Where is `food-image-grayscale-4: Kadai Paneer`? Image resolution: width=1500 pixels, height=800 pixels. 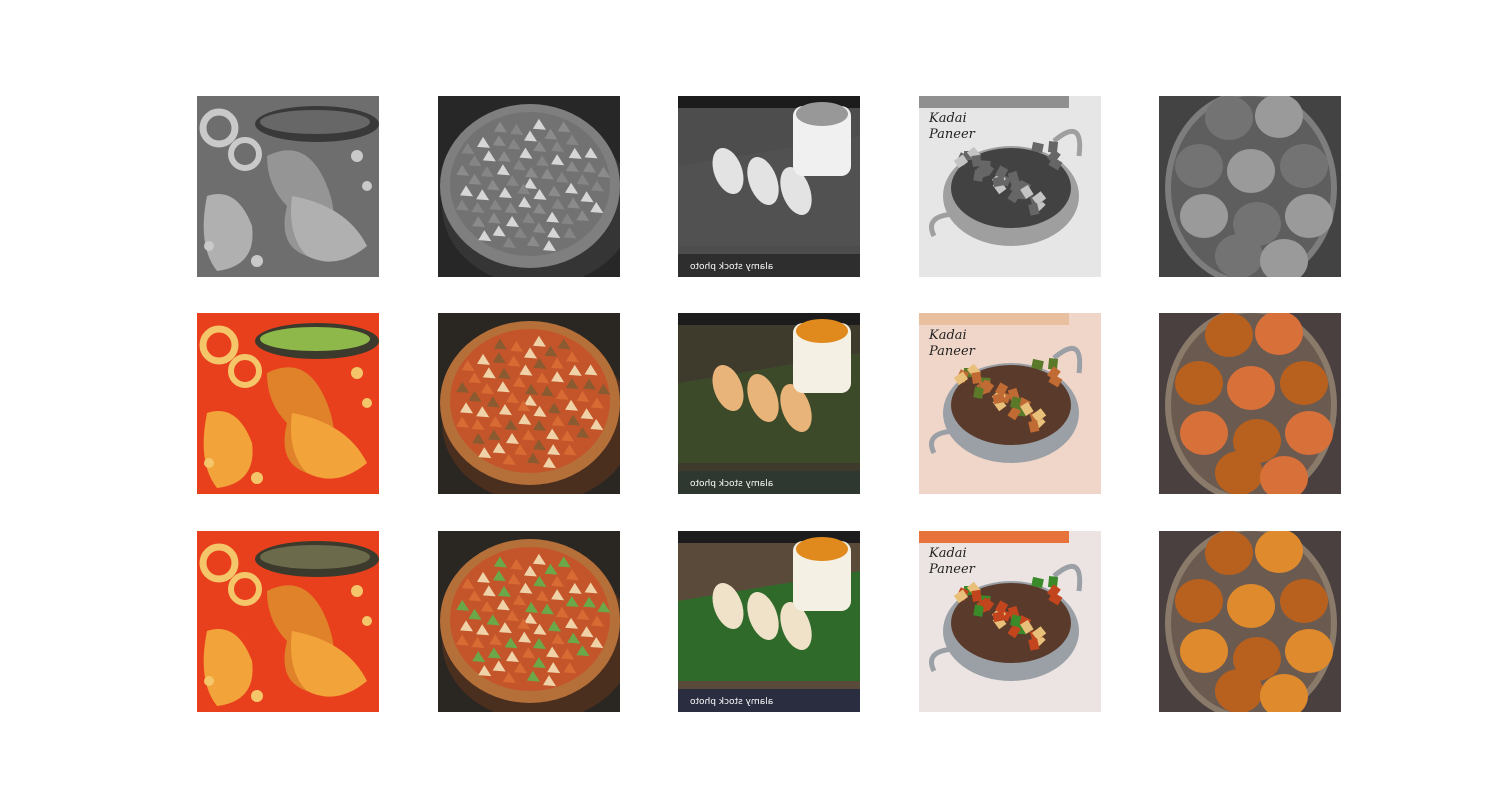
food-image-grayscale-4: Kadai Paneer is located at coordinates (1010, 186).